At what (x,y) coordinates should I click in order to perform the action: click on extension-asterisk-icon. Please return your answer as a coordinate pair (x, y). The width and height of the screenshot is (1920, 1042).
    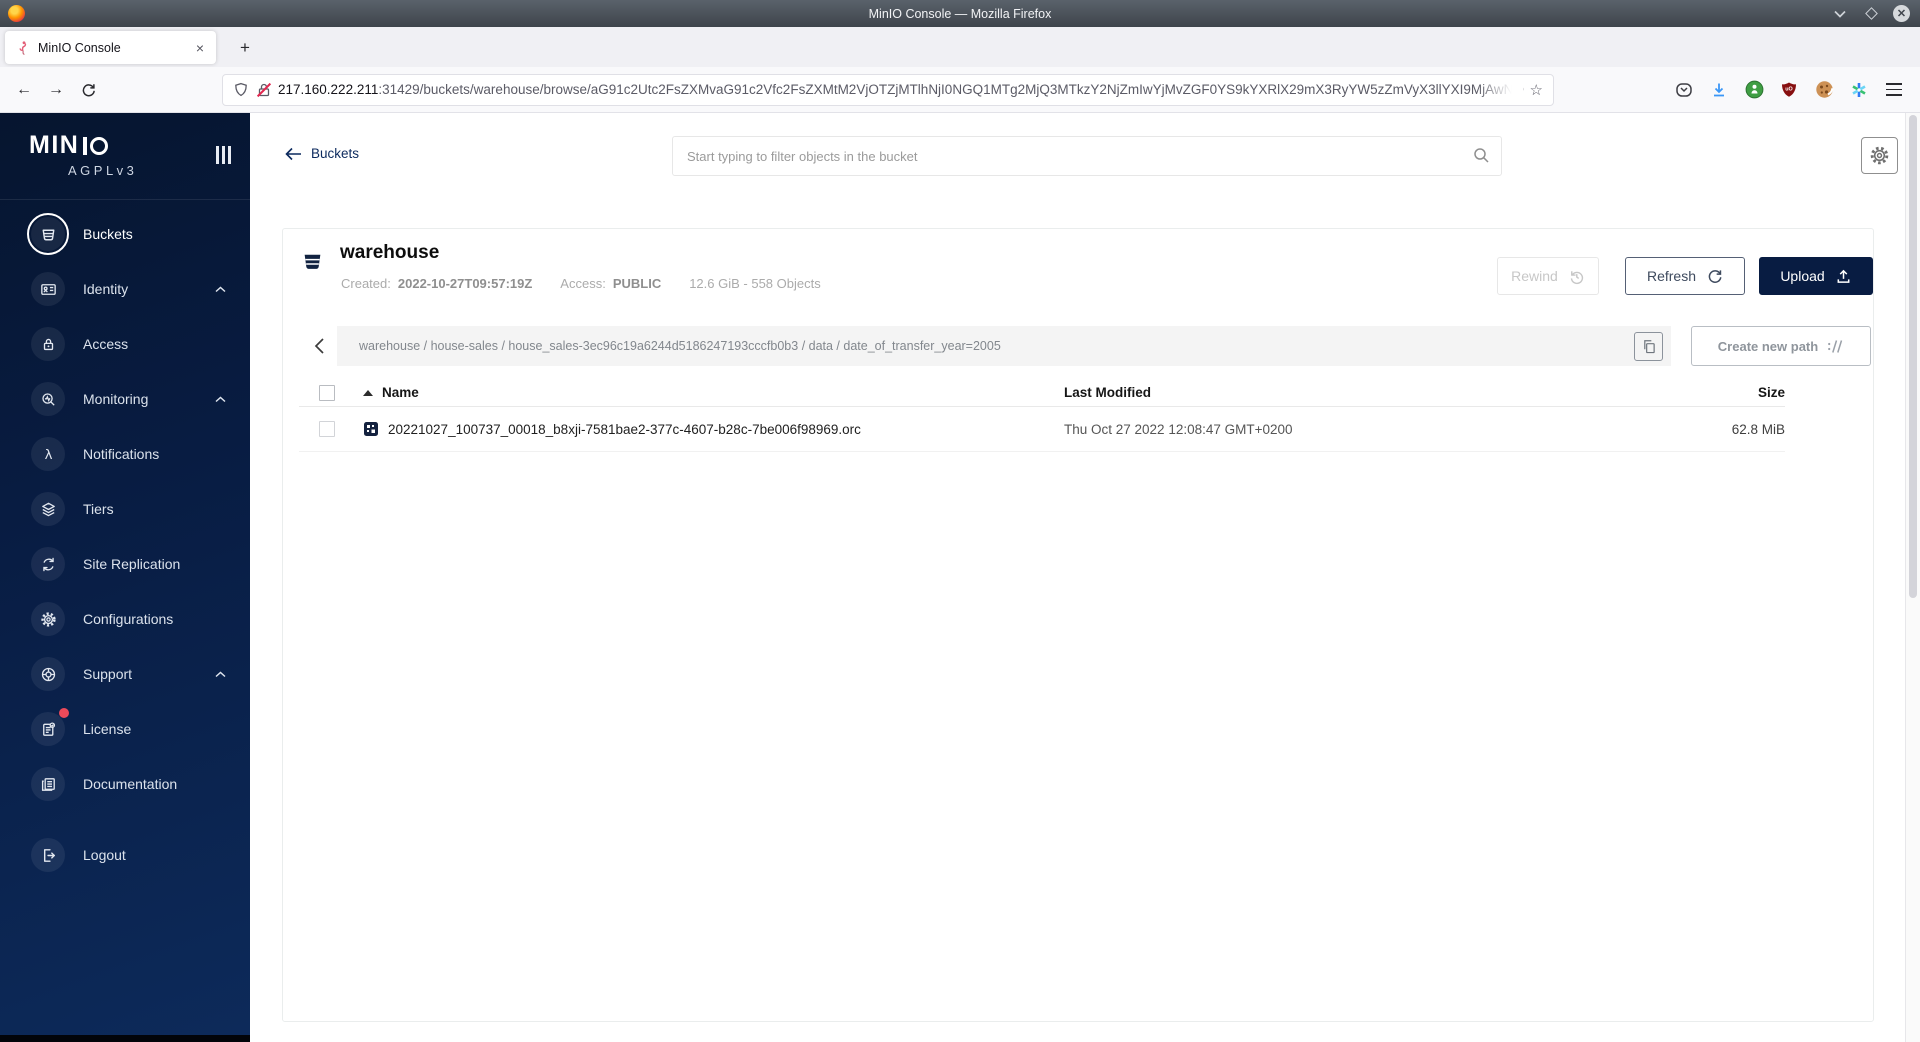
    Looking at the image, I should click on (1859, 90).